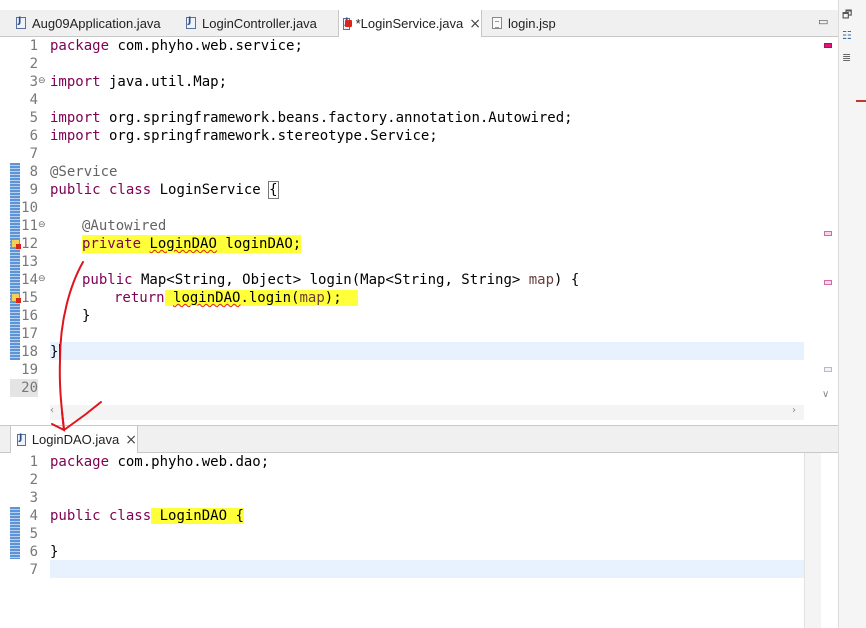  Describe the element at coordinates (52, 410) in the screenshot. I see `scroll-left-arrow: ‹` at that location.